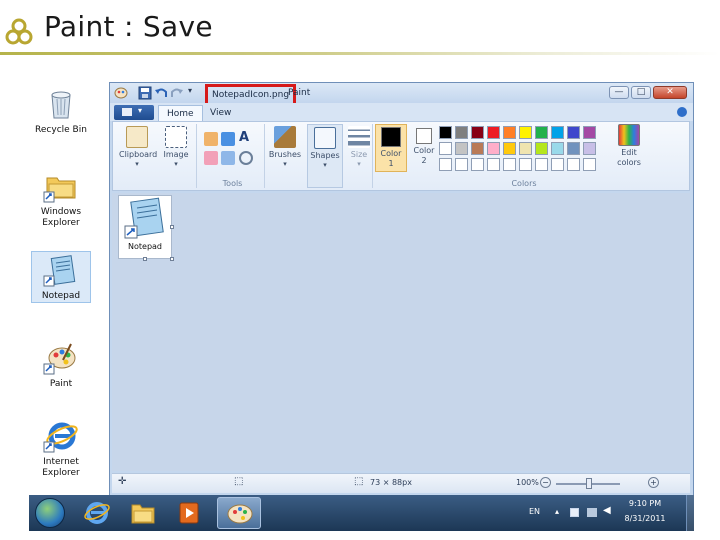 Image resolution: width=720 pixels, height=540 pixels. What do you see at coordinates (246, 138) in the screenshot?
I see `text-icon: A` at bounding box center [246, 138].